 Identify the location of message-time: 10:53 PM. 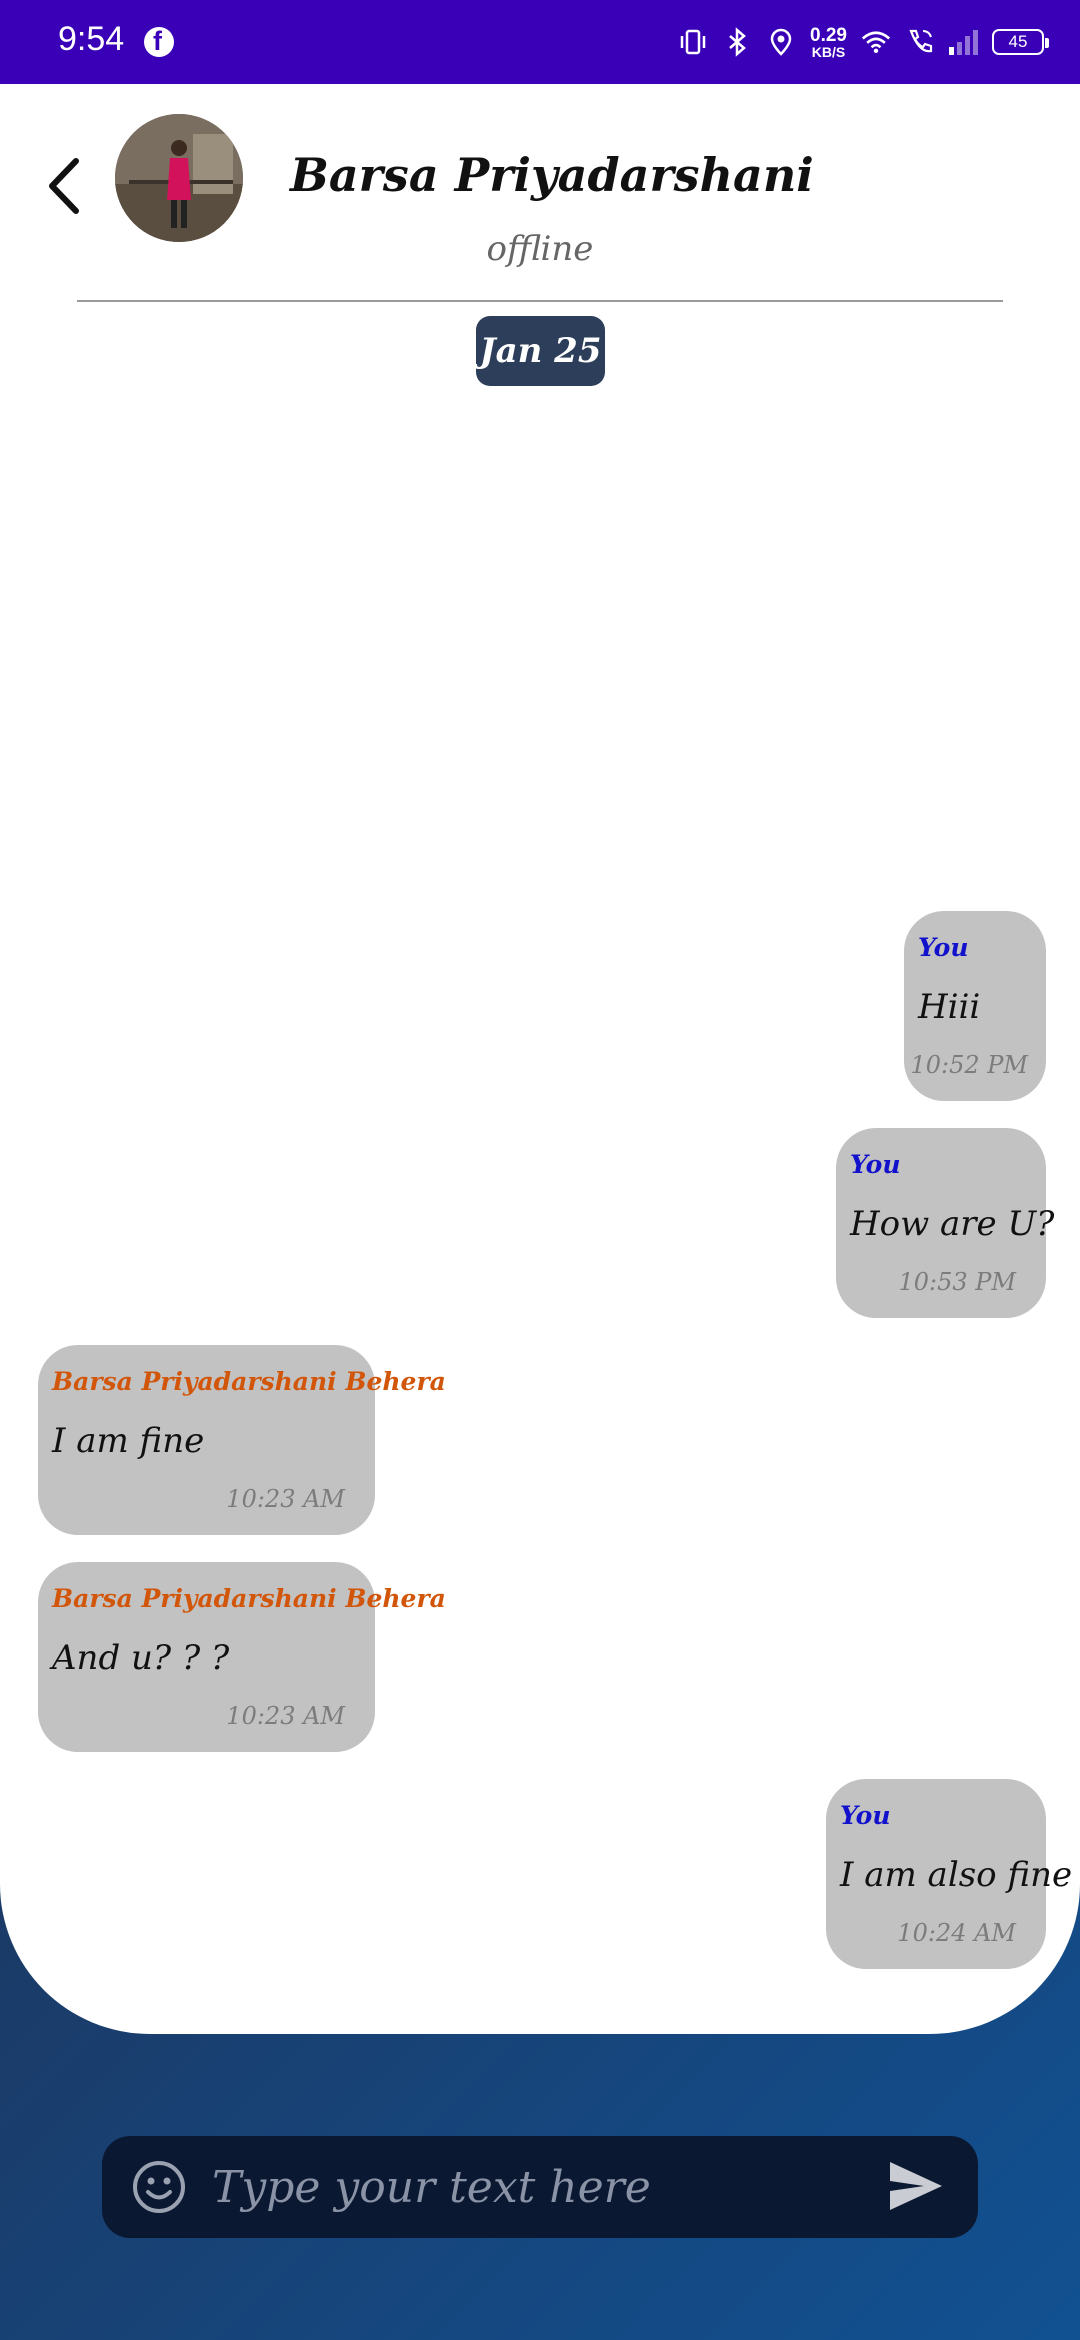
(957, 1282).